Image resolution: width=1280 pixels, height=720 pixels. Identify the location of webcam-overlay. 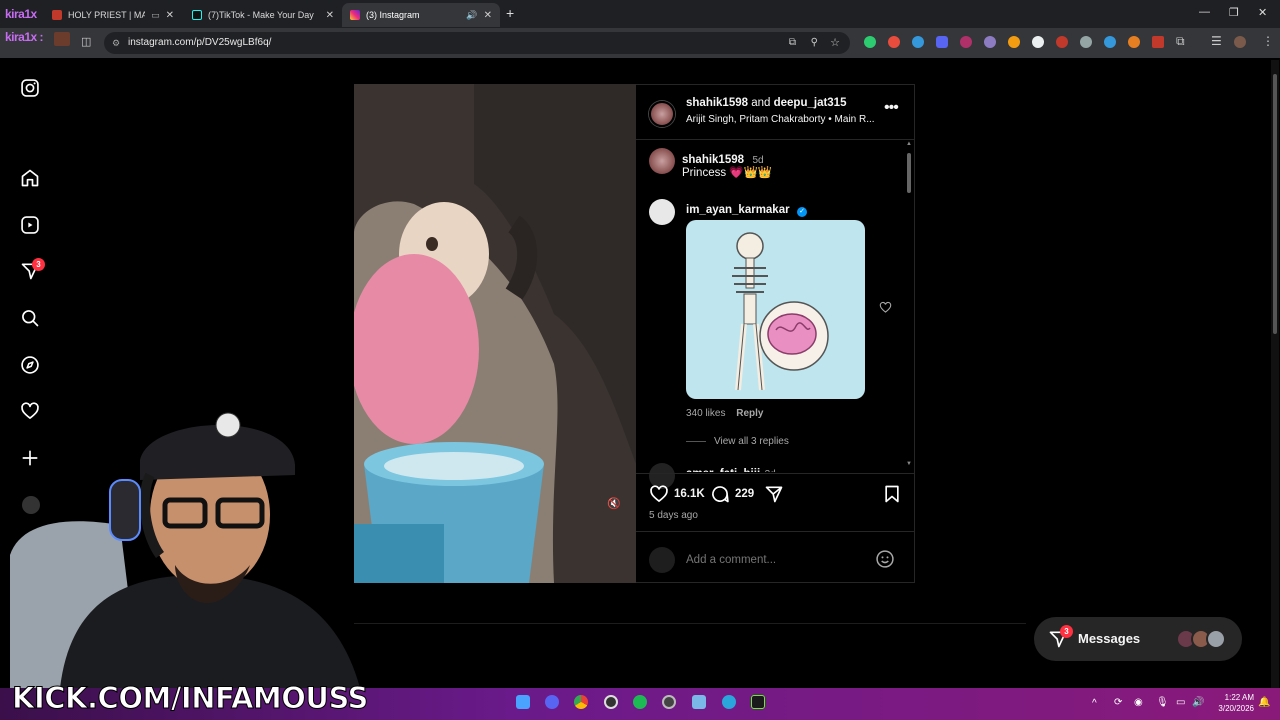
(180, 546).